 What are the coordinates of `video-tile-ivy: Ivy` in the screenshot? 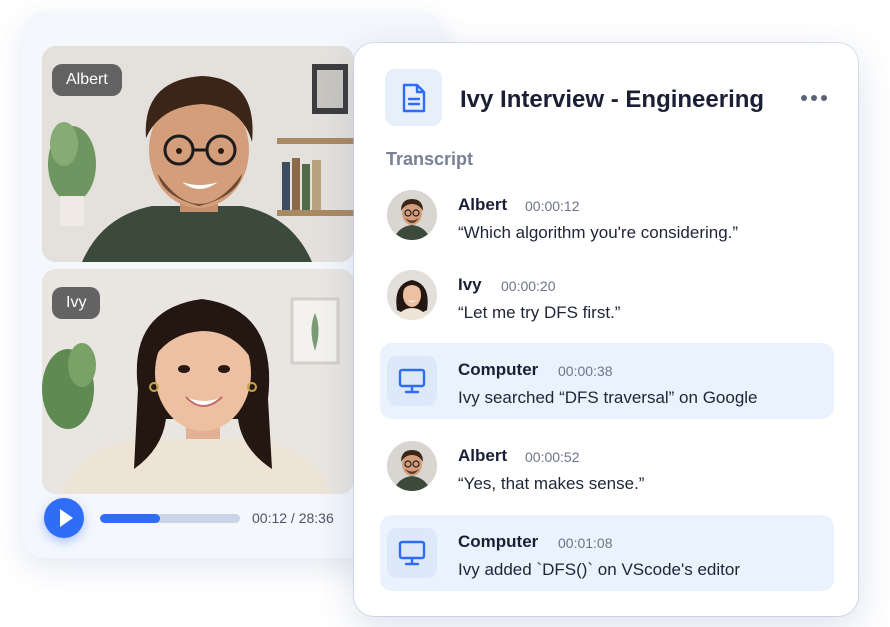 It's located at (198, 381).